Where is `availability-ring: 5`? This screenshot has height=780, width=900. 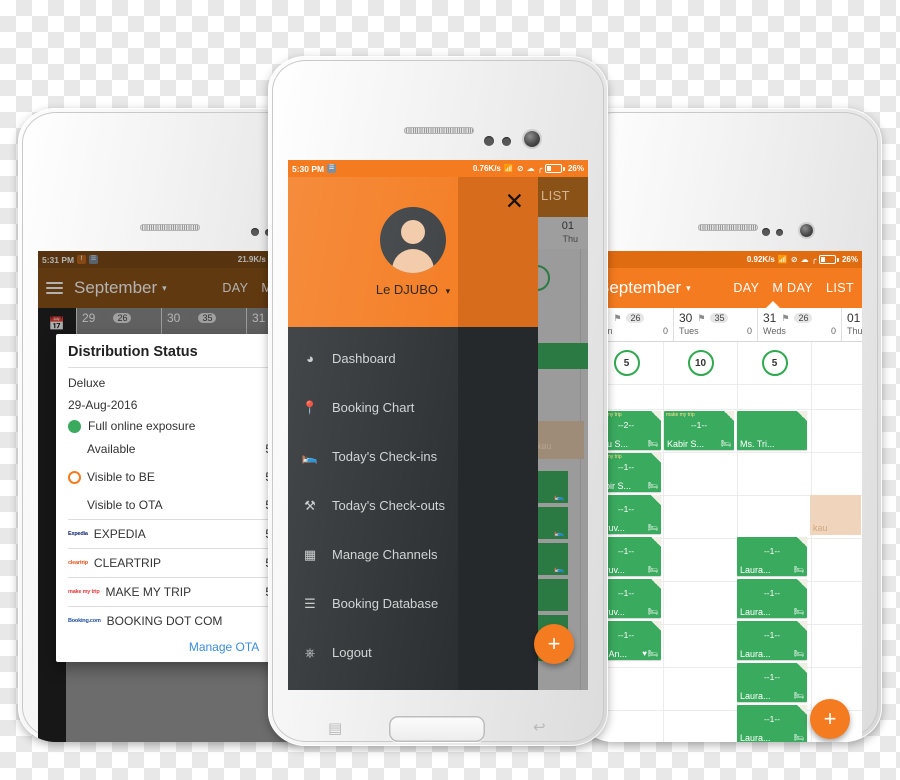 availability-ring: 5 is located at coordinates (774, 363).